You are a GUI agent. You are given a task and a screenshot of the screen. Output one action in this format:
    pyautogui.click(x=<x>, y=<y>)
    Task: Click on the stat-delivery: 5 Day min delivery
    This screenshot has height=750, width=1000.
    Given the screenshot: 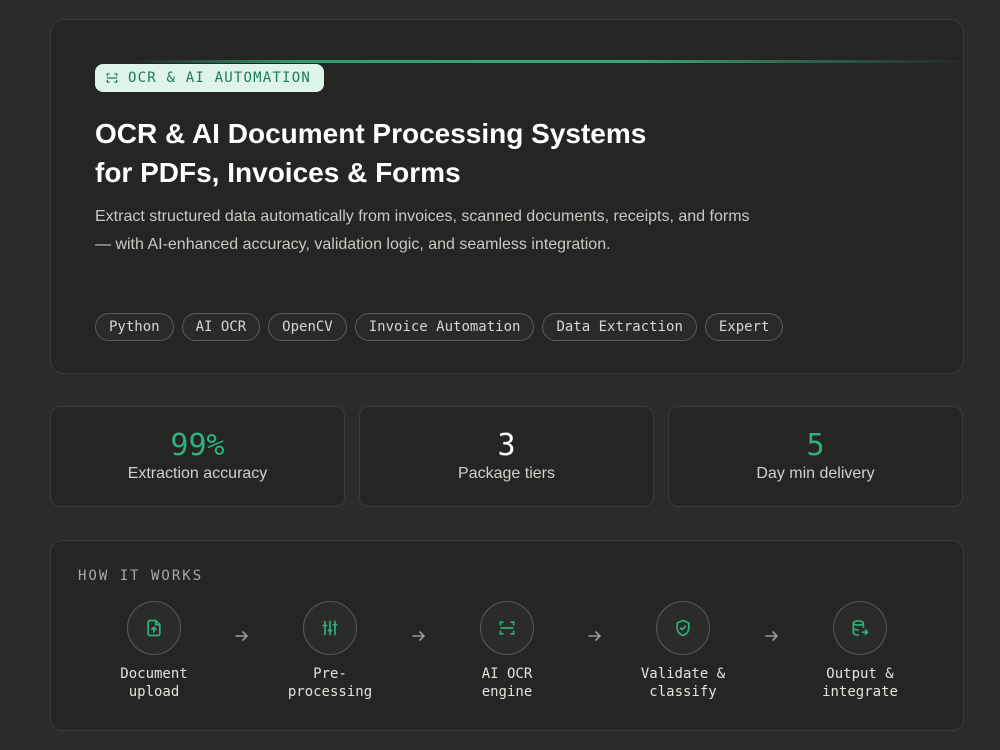 What is the action you would take?
    pyautogui.click(x=815, y=456)
    